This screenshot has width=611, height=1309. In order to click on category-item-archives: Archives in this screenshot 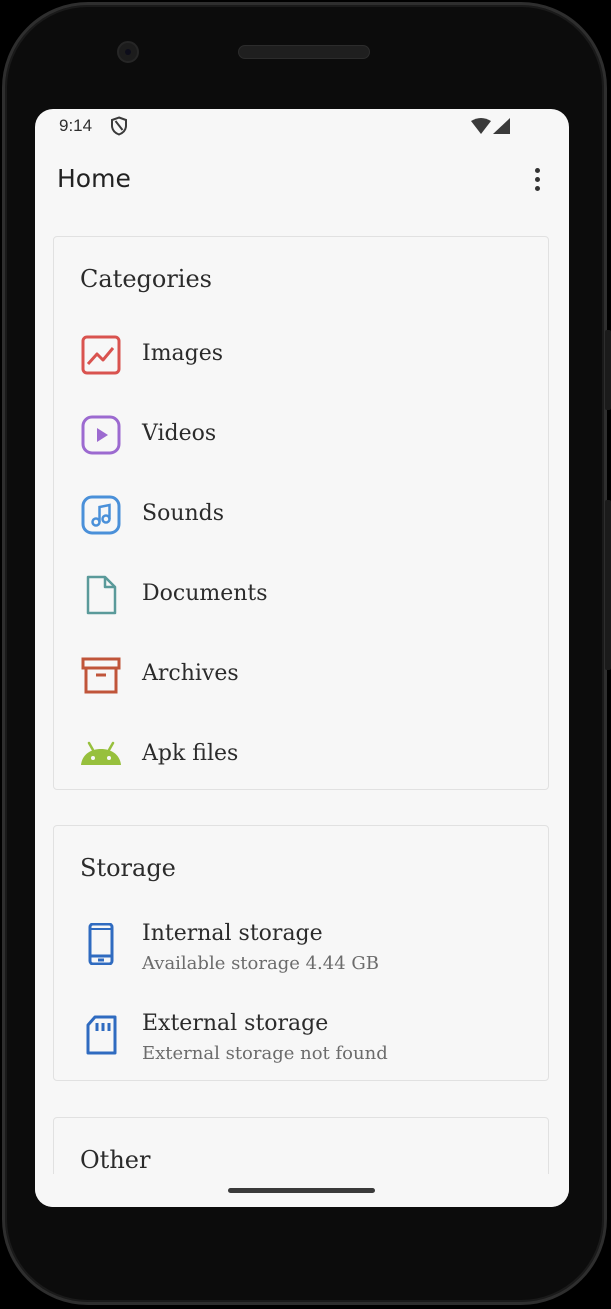, I will do `click(300, 674)`.